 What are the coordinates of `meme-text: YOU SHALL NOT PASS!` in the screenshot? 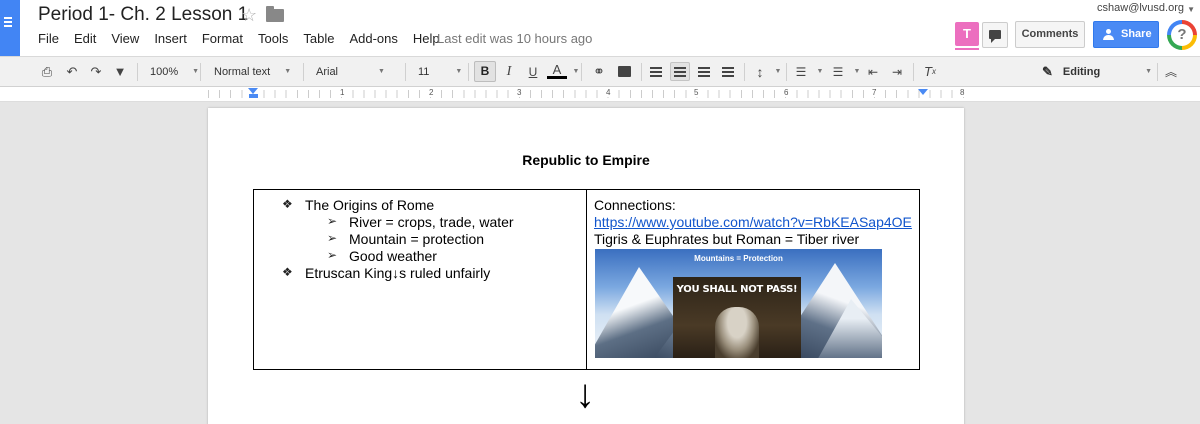 It's located at (737, 289).